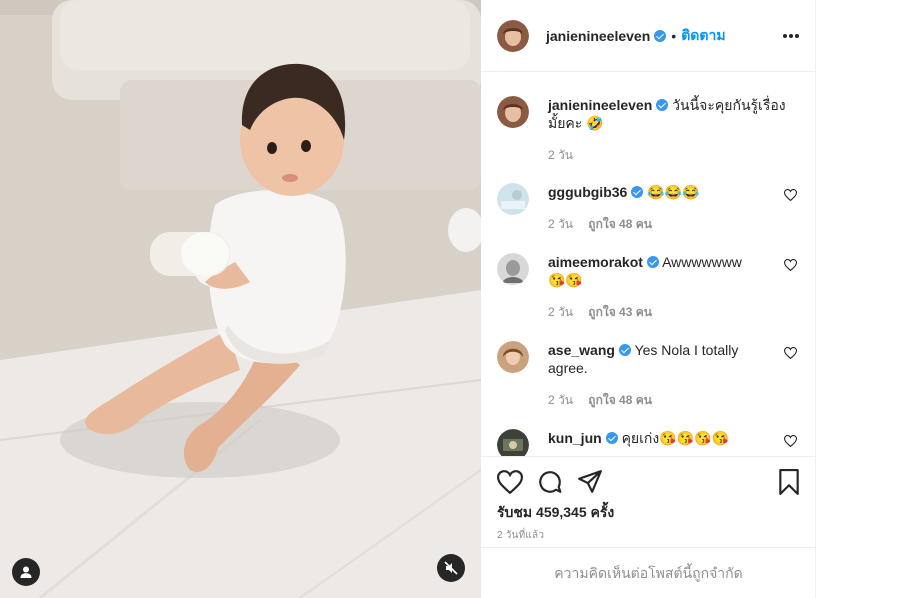 The width and height of the screenshot is (916, 598). What do you see at coordinates (648, 572) in the screenshot?
I see `comments-limited-notice: ความคิดเห็นต่อโพสต์นี้ถูกจำกัด` at bounding box center [648, 572].